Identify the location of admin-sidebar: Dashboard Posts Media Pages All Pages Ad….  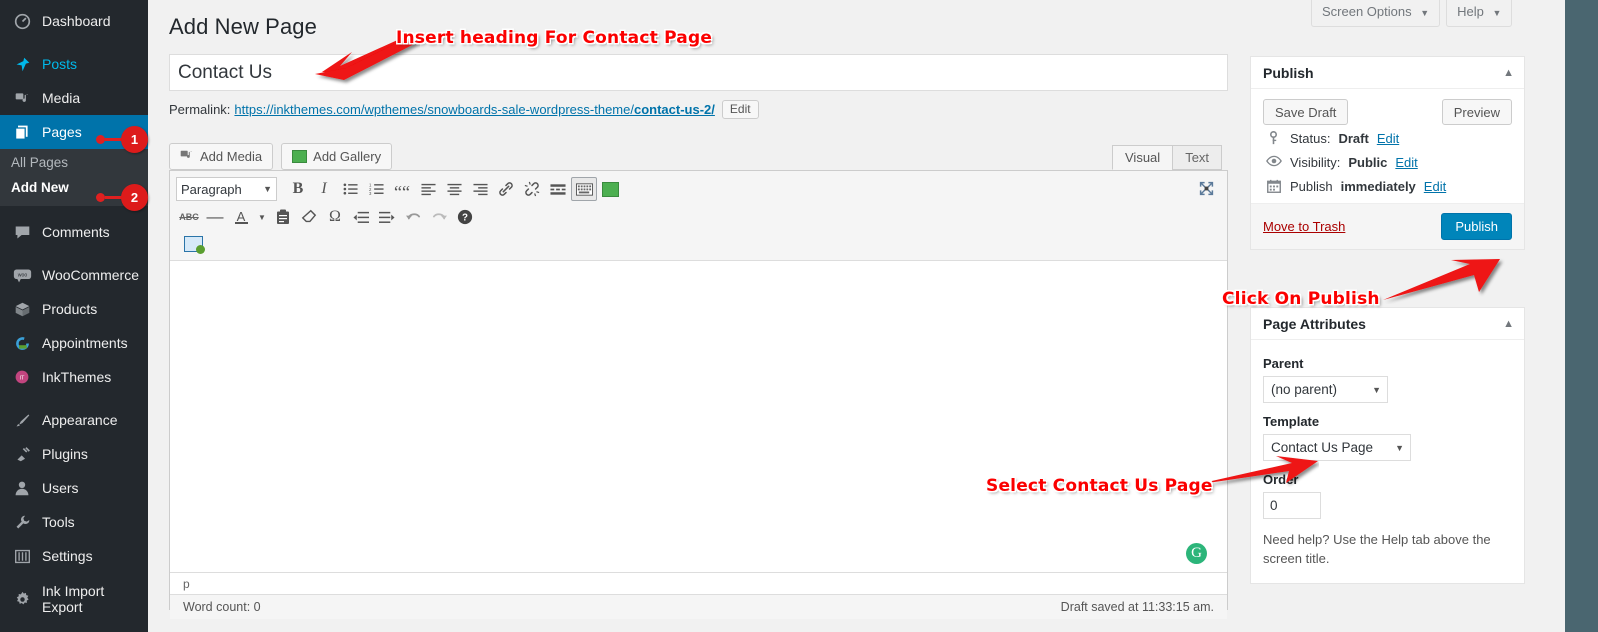
(74, 316).